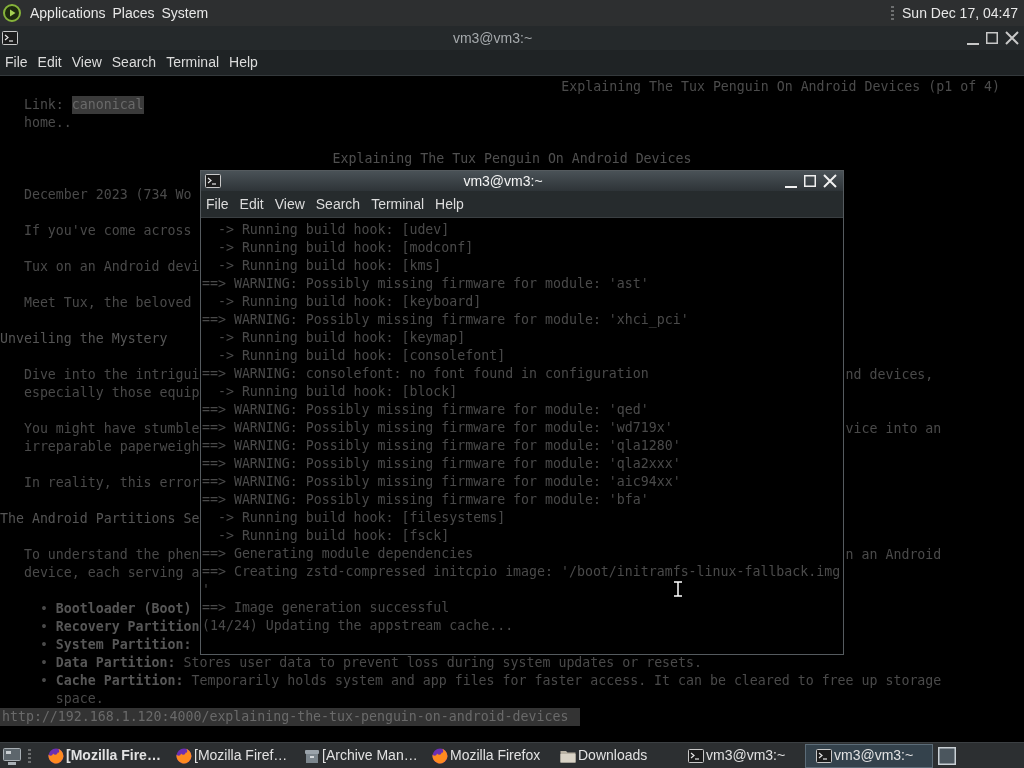 Image resolution: width=1024 pixels, height=768 pixels. Describe the element at coordinates (425, 500) in the screenshot. I see `terminal-line: ==> WARNING: Possibly missing firmware for module: 'bfa'` at that location.